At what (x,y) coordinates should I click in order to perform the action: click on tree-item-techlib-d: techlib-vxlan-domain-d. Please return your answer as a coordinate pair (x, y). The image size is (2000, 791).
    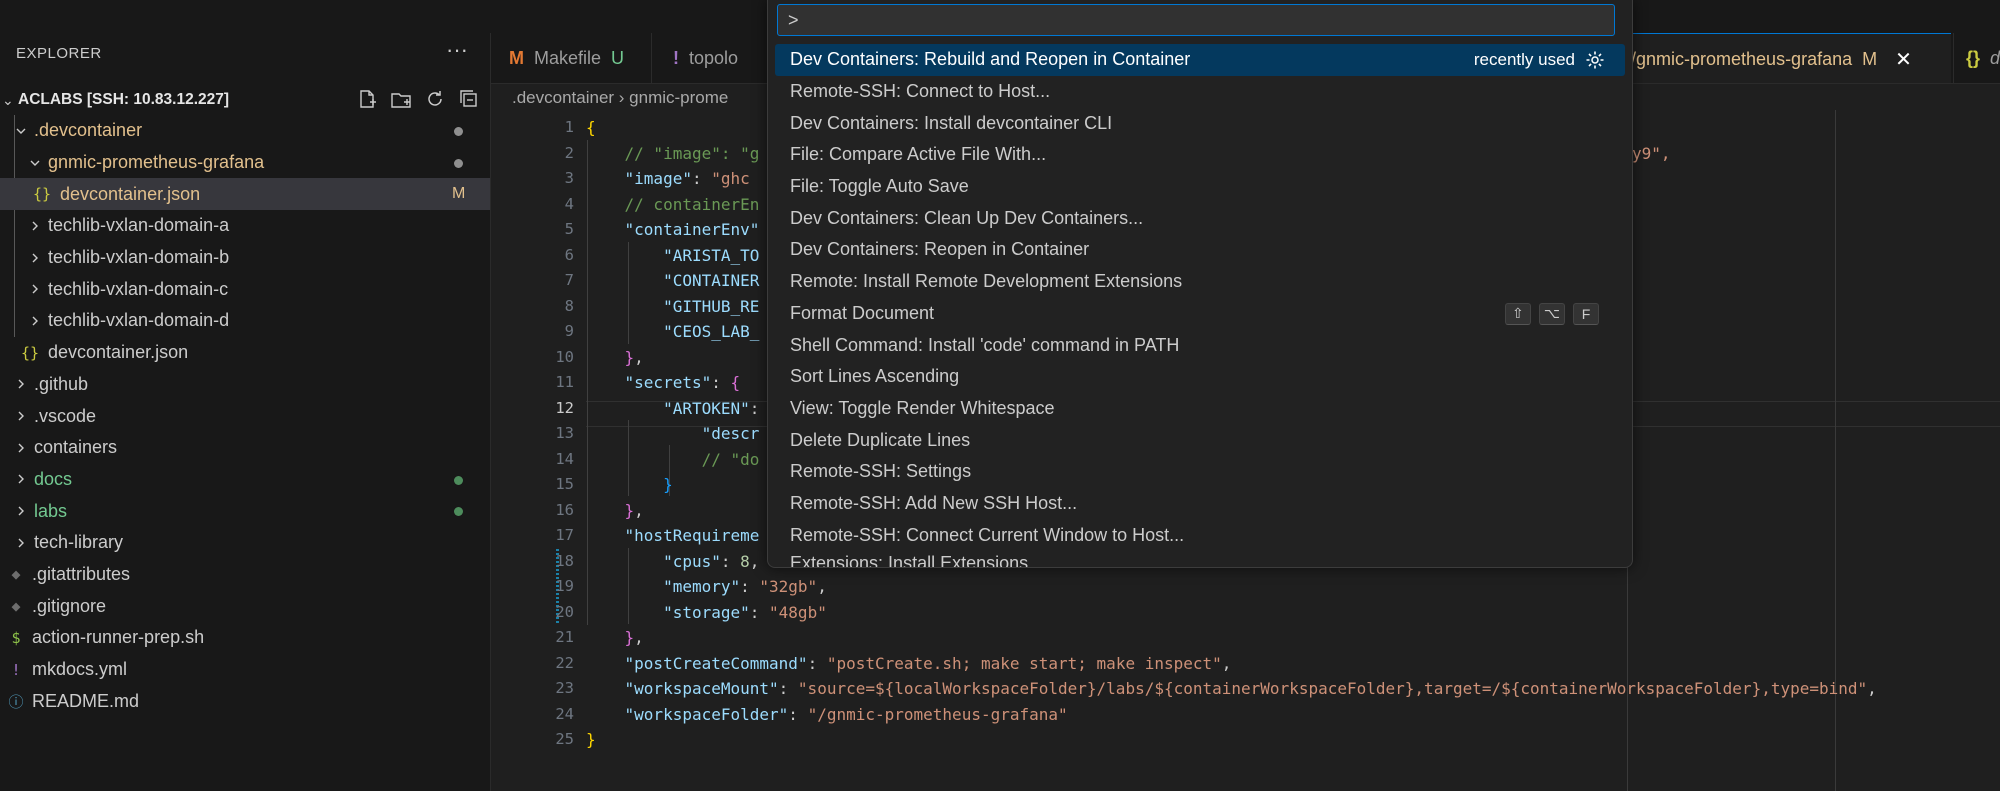
    Looking at the image, I should click on (245, 321).